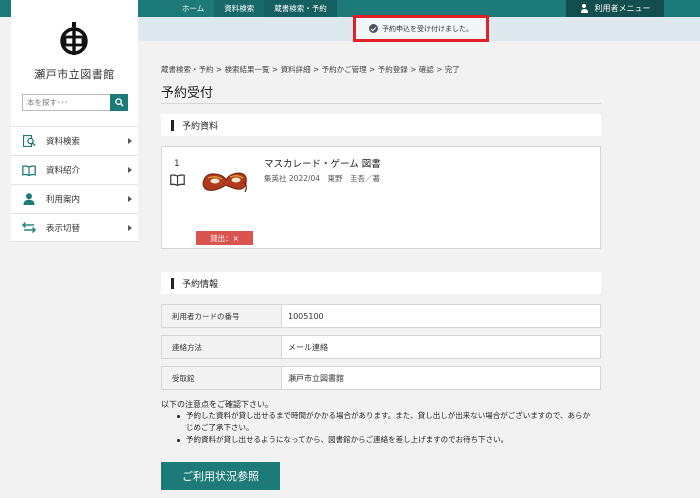 The height and width of the screenshot is (498, 700). What do you see at coordinates (217, 404) in the screenshot?
I see `notes-intro: 以下の注意点をご確認下さい。` at bounding box center [217, 404].